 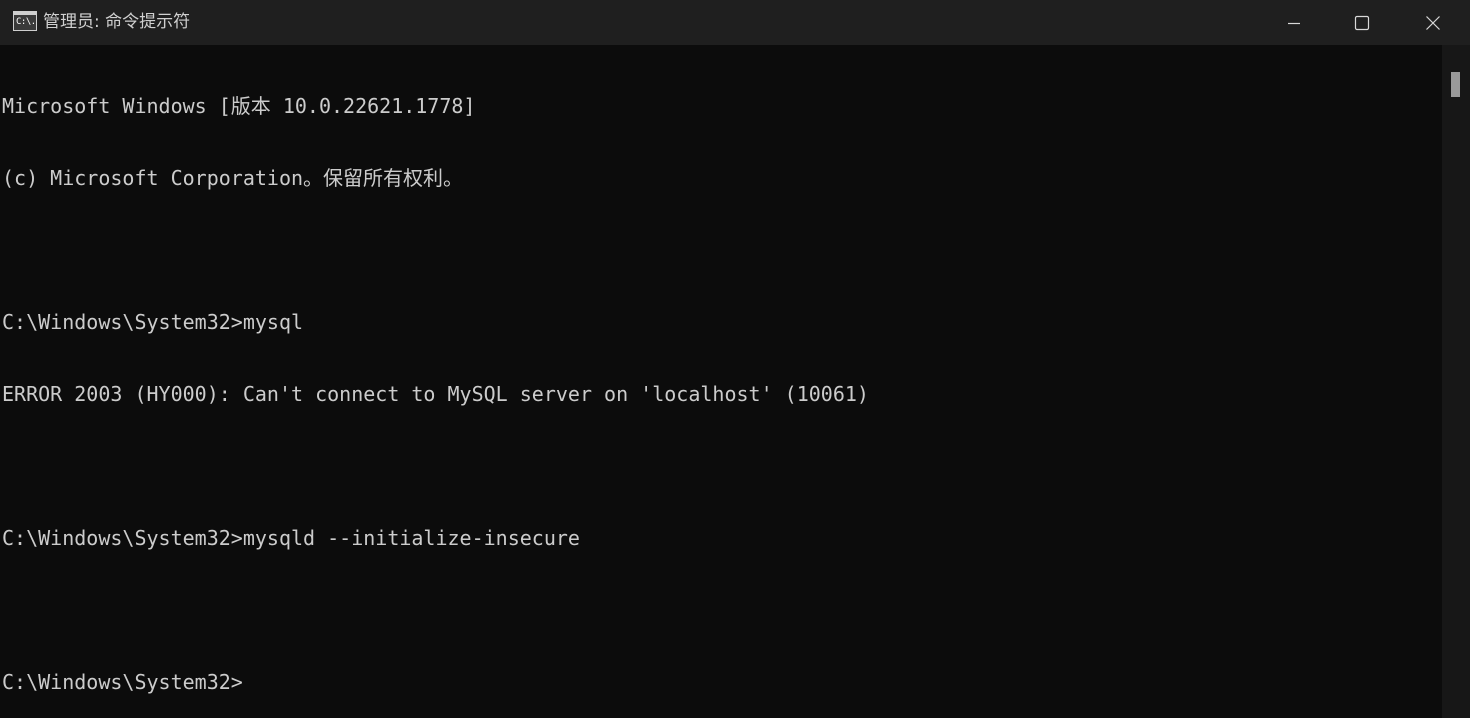 I want to click on scrollbar-thumb, so click(x=1455, y=84).